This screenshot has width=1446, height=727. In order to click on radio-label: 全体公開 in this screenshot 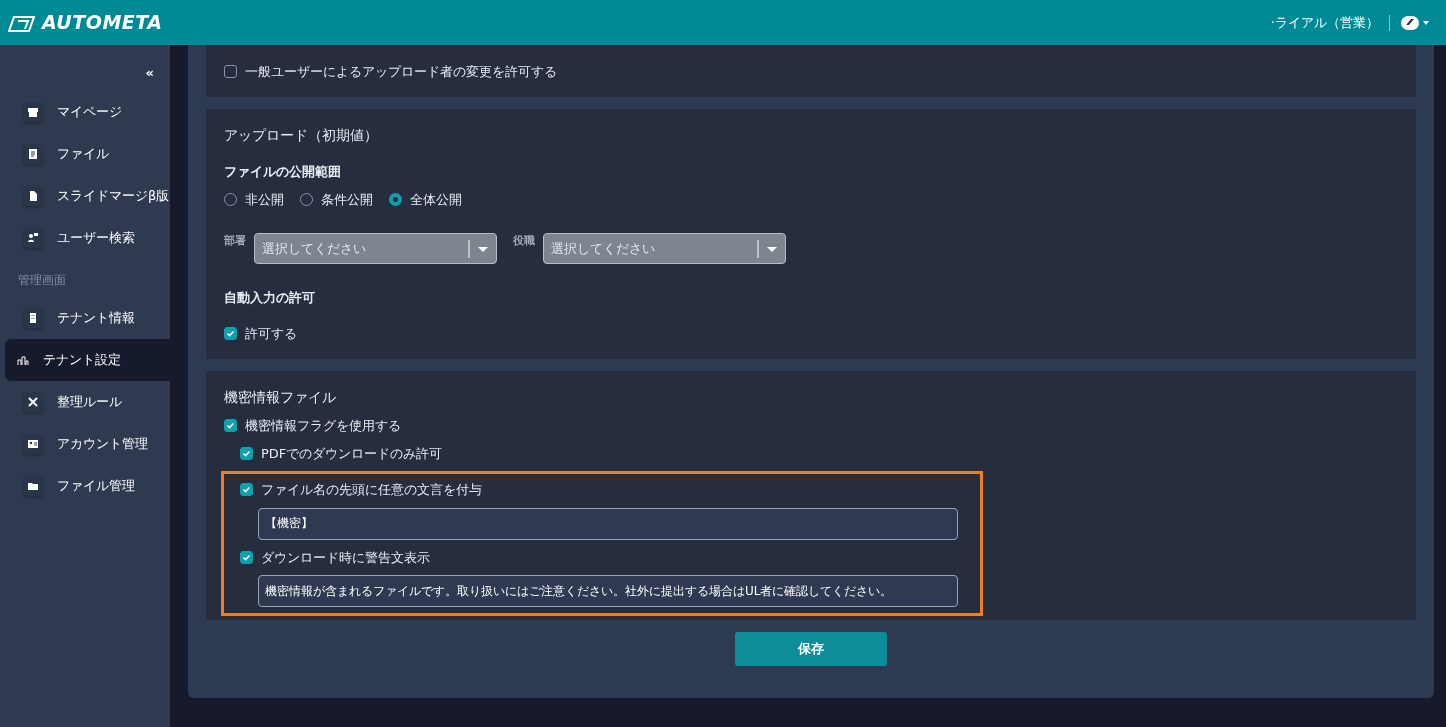, I will do `click(436, 199)`.